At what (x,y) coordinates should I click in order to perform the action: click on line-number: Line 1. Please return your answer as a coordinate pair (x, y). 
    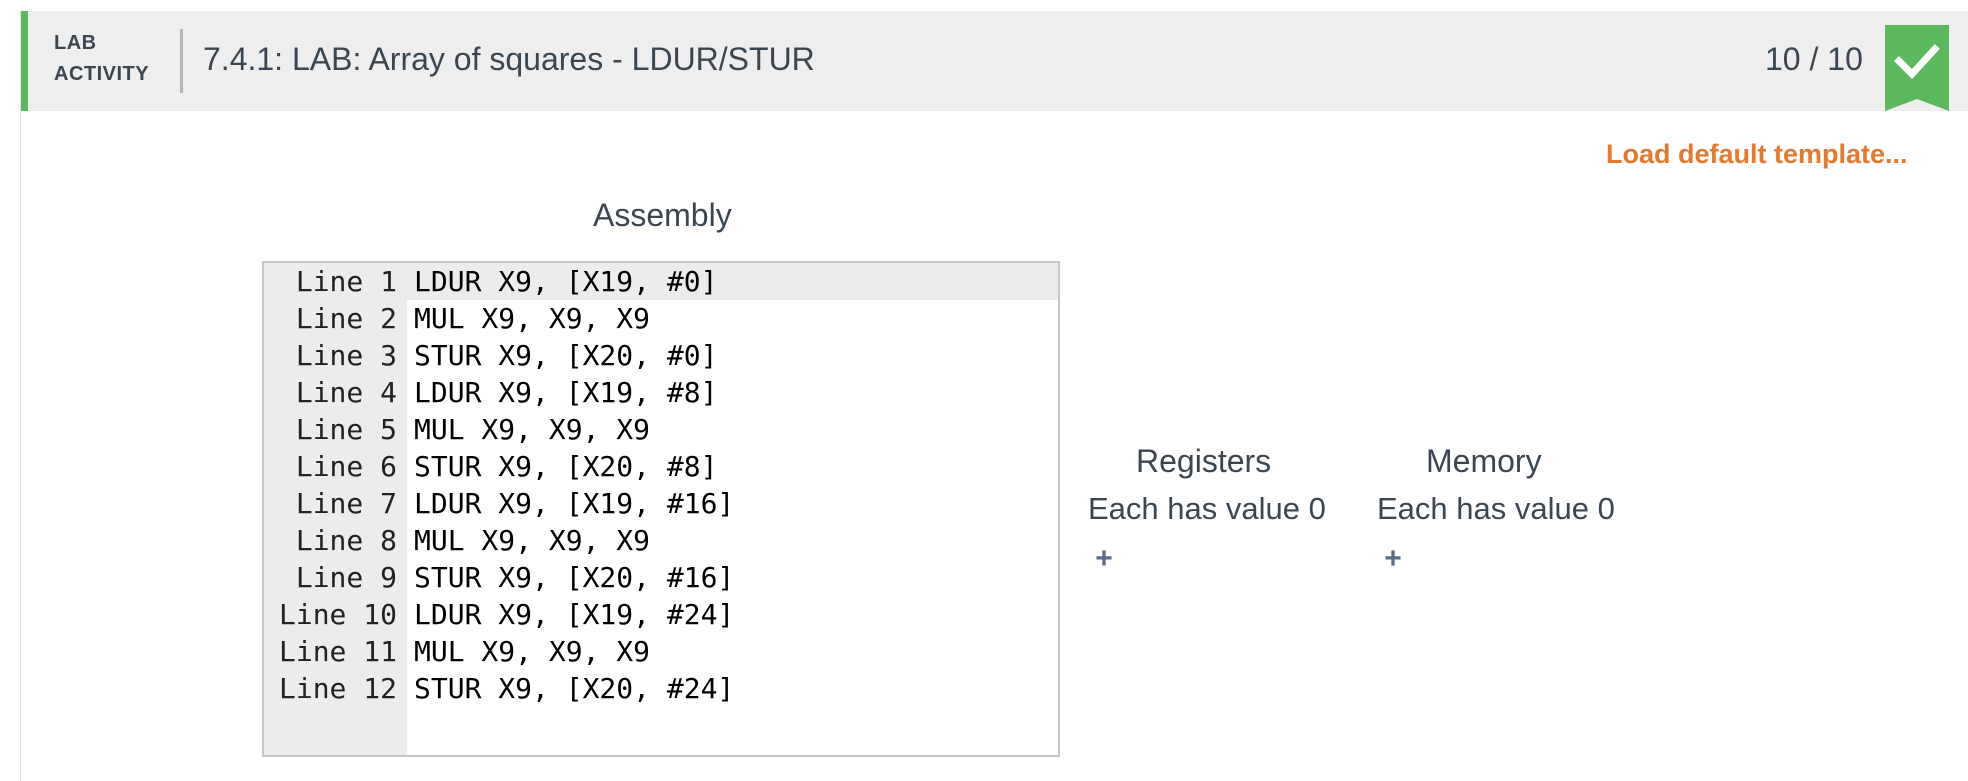
    Looking at the image, I should click on (346, 281).